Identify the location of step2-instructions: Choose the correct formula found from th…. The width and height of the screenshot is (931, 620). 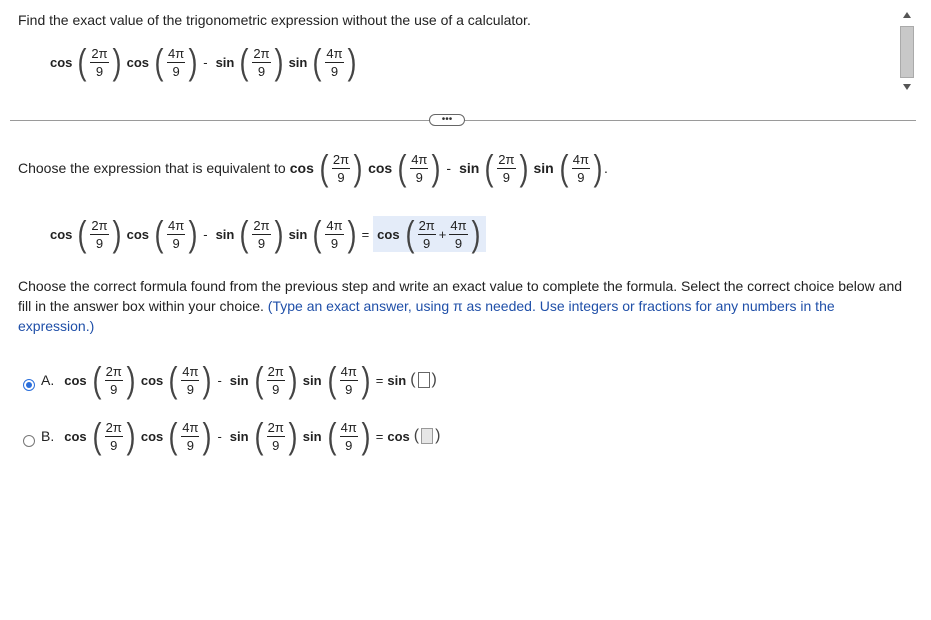
(465, 306).